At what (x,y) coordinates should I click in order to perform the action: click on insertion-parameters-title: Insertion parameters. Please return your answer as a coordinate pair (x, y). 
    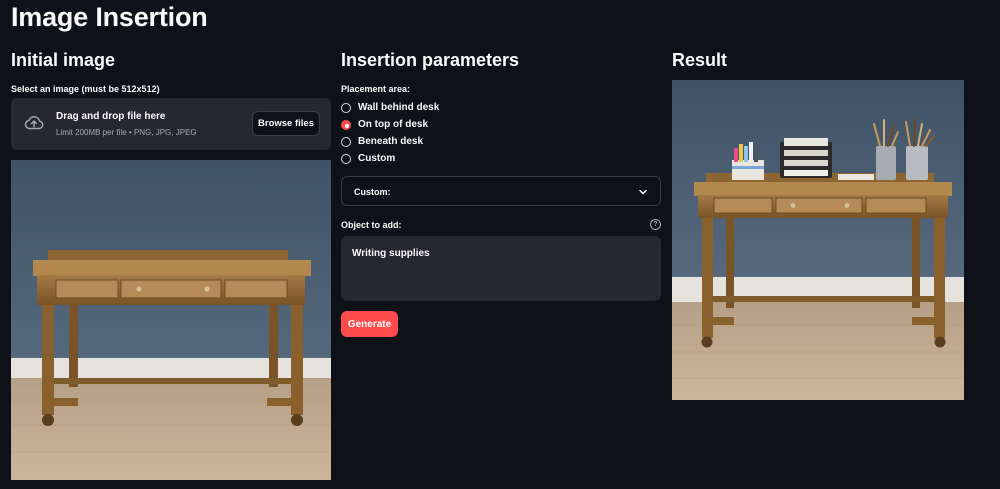
    Looking at the image, I should click on (430, 60).